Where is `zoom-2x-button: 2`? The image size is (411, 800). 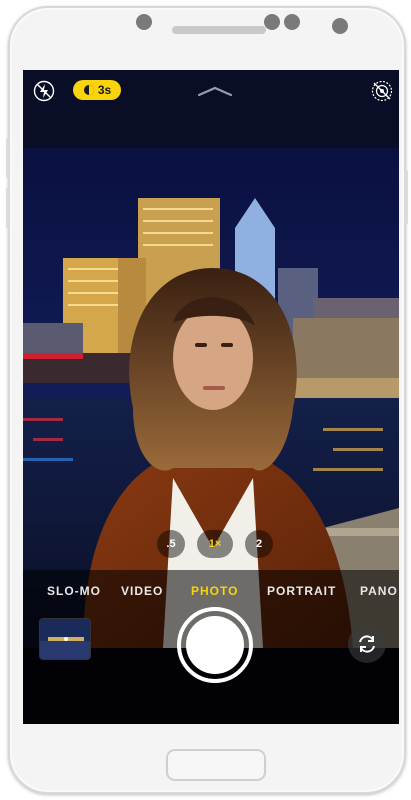 zoom-2x-button: 2 is located at coordinates (259, 544).